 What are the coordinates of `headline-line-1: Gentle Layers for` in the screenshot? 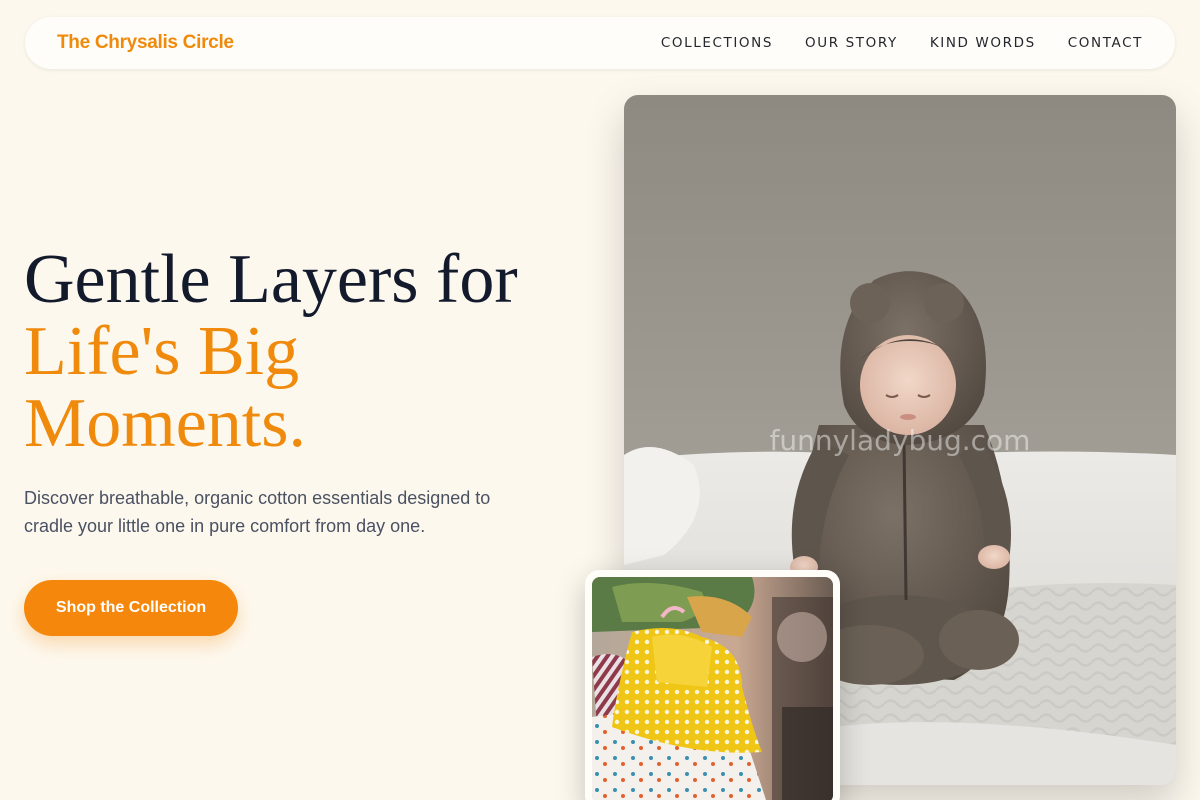 It's located at (271, 279).